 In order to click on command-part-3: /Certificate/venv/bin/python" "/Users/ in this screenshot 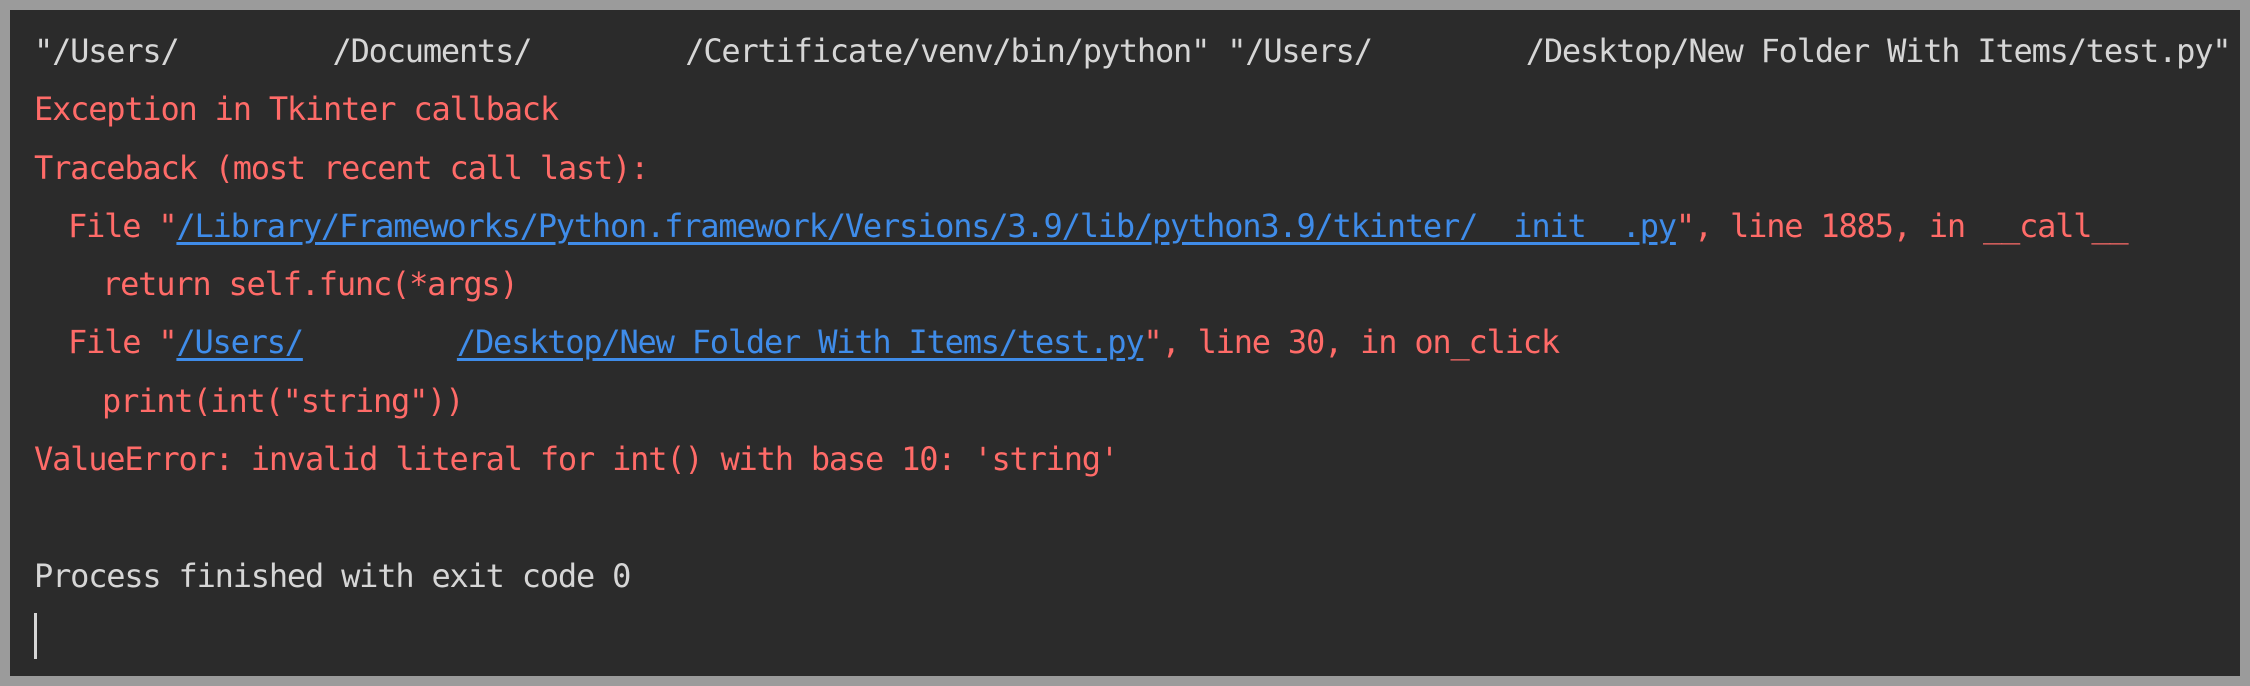, I will do `click(1029, 51)`.